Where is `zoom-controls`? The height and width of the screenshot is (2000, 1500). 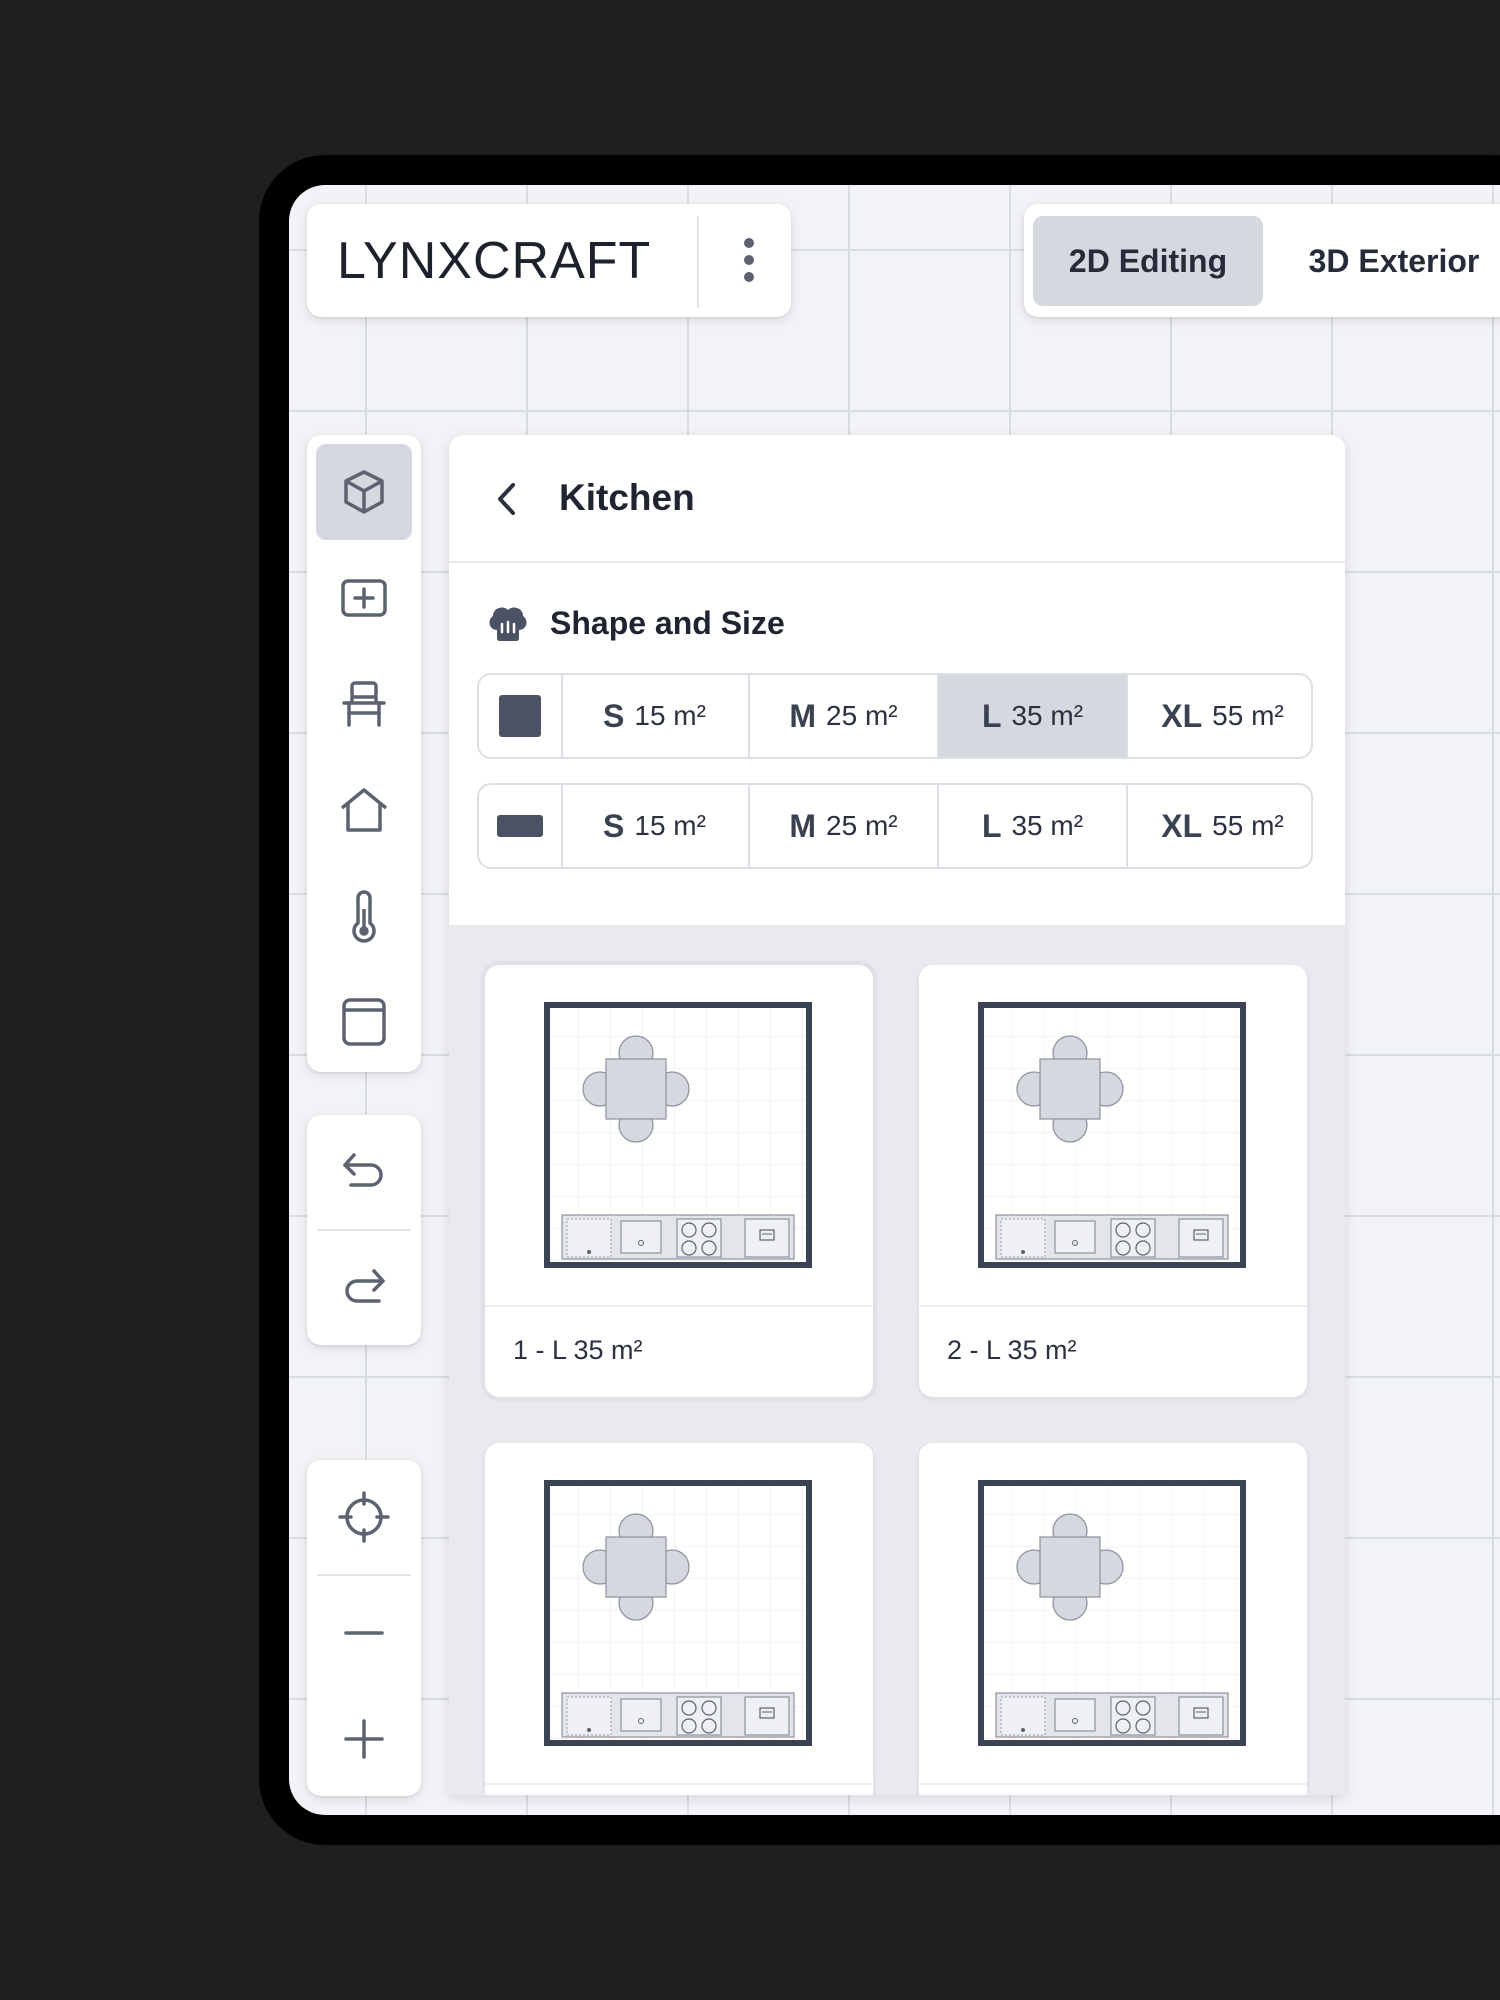
zoom-controls is located at coordinates (364, 1628).